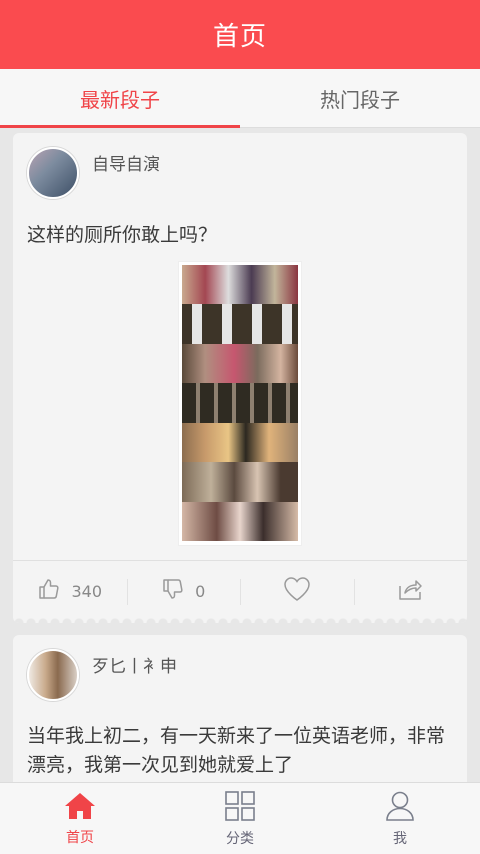 Image resolution: width=480 pixels, height=854 pixels. Describe the element at coordinates (80, 808) in the screenshot. I see `home-icon` at that location.